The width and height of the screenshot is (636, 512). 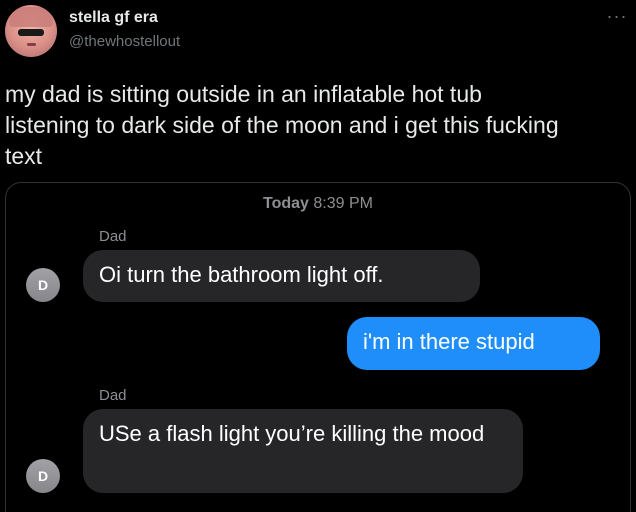 What do you see at coordinates (31, 44) in the screenshot?
I see `avatar-mouth` at bounding box center [31, 44].